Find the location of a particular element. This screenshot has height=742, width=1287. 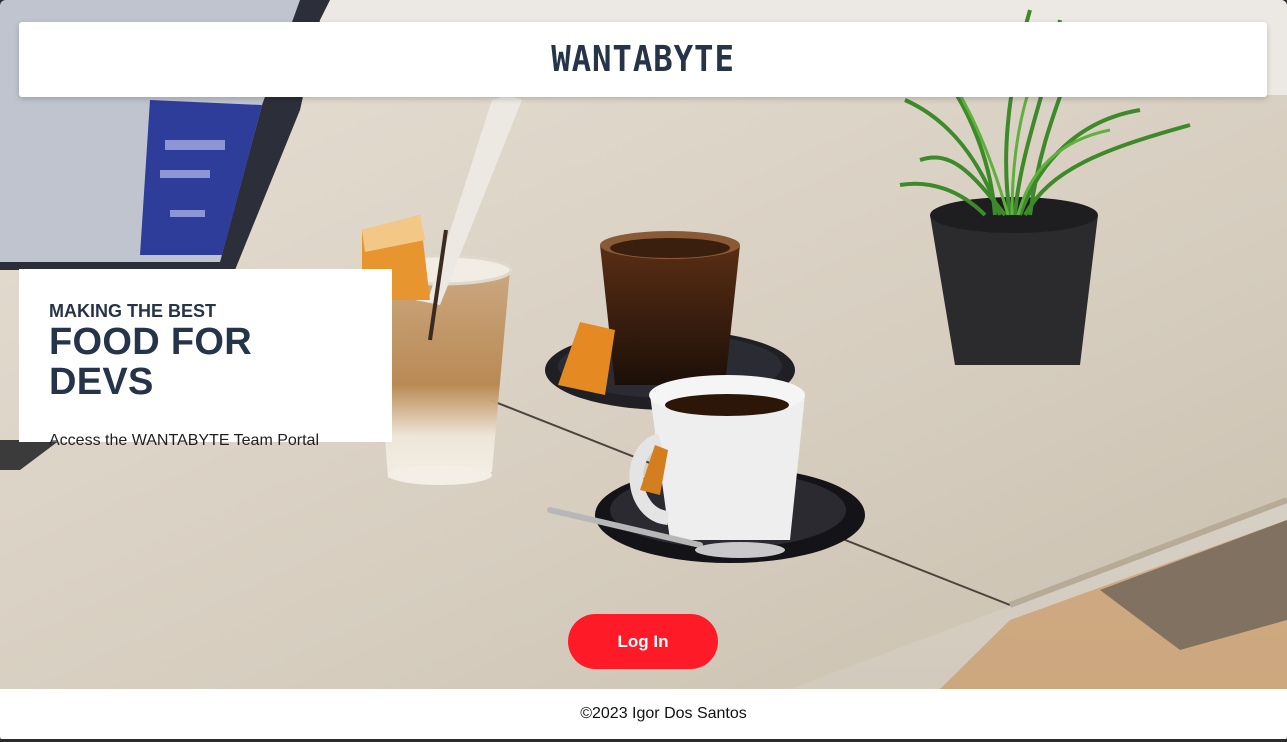

copyright-text: ©2023 Igor Dos Santos is located at coordinates (663, 713).